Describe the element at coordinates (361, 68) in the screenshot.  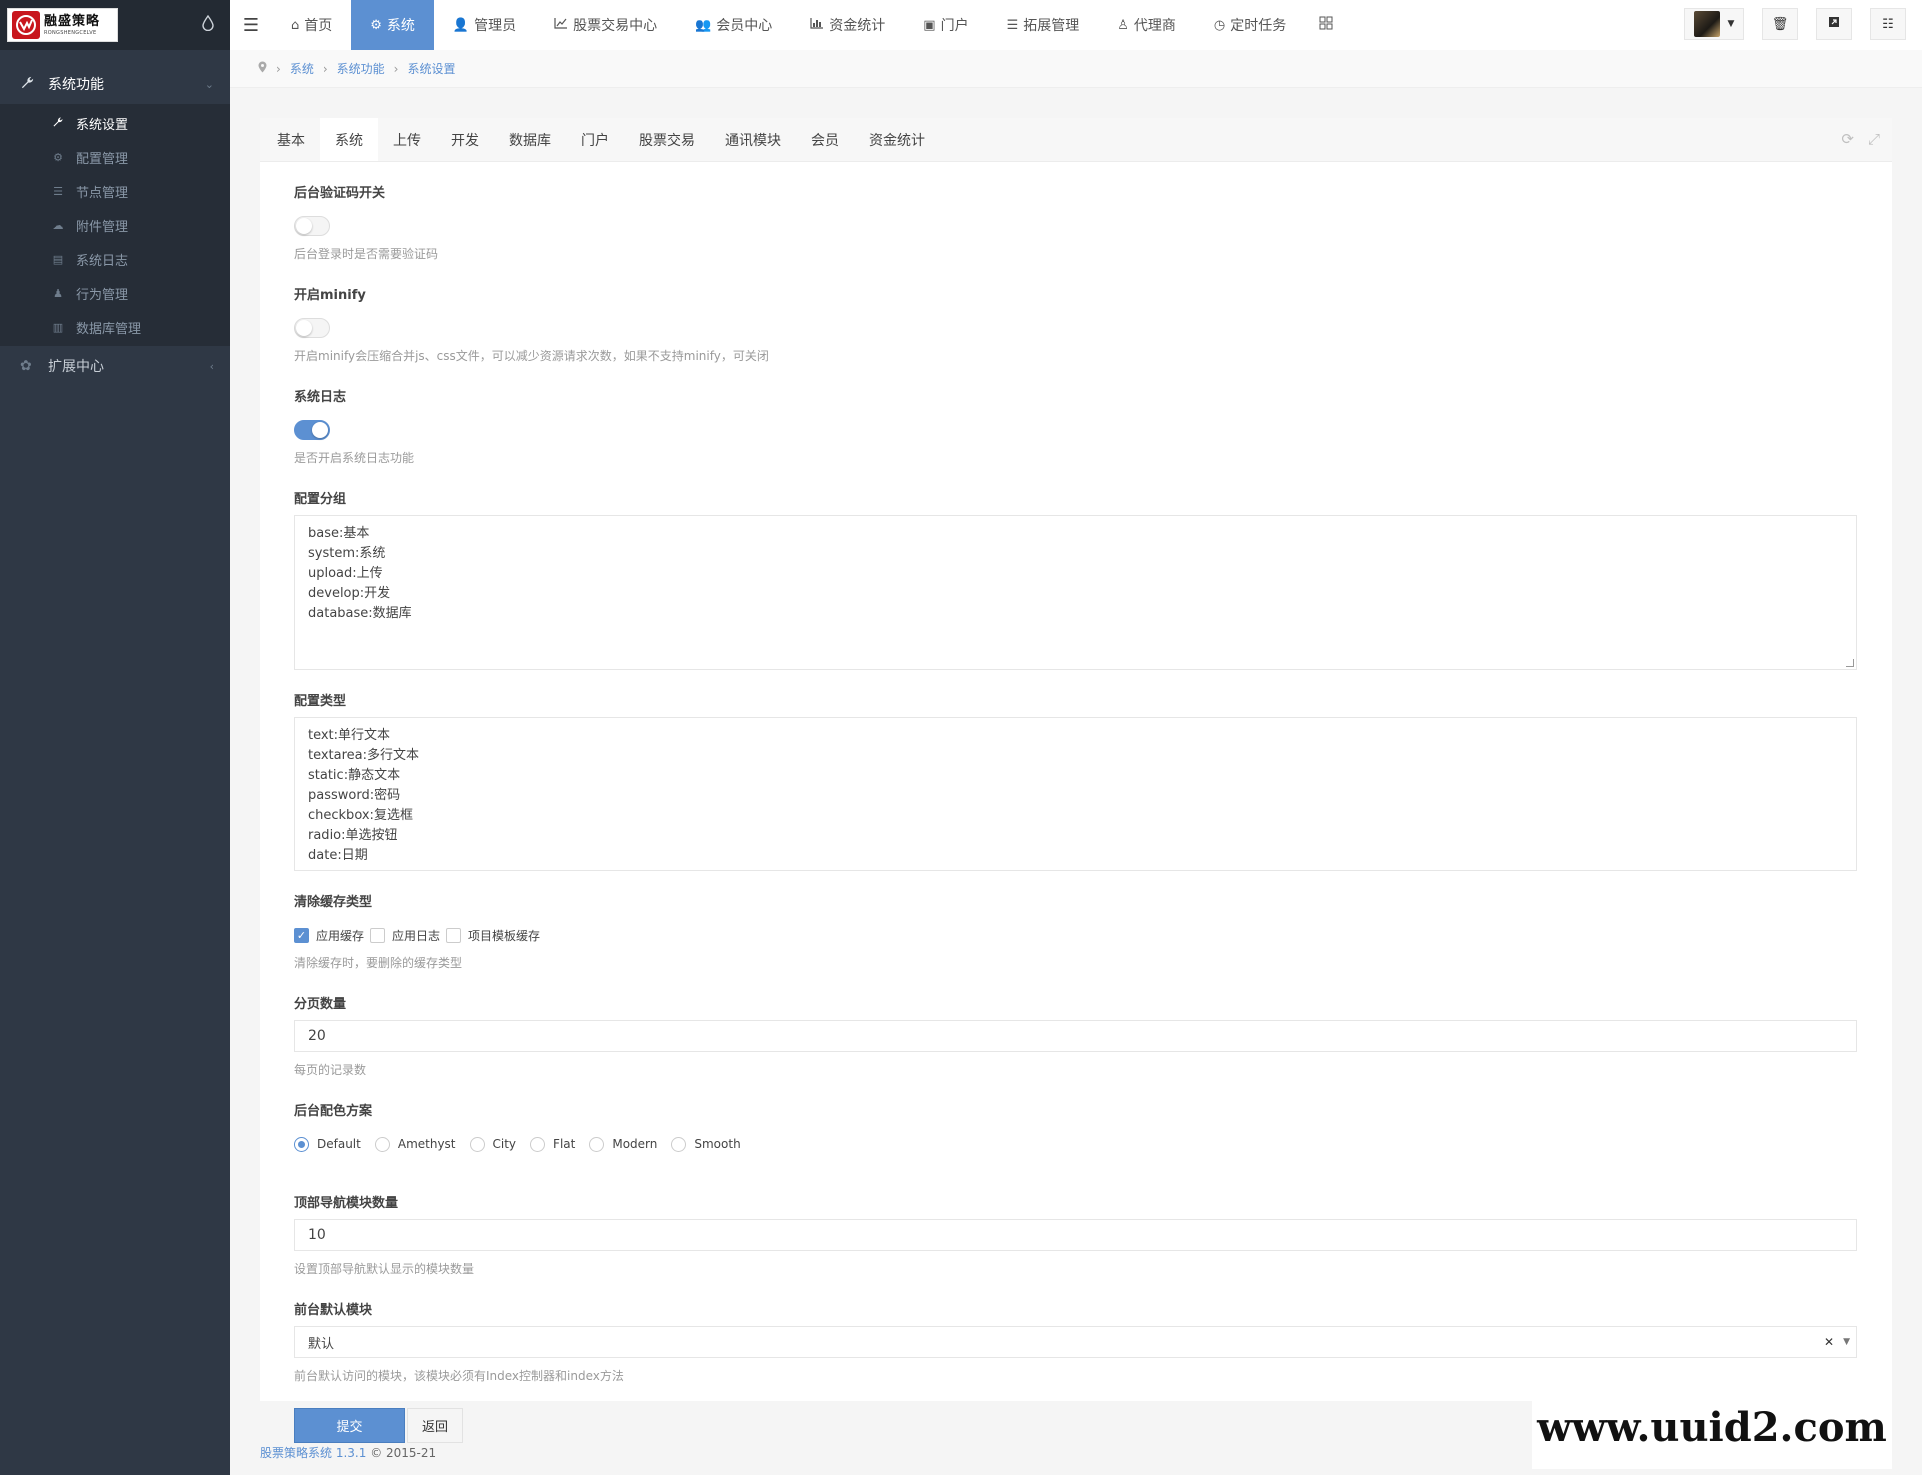
I see `breadcrumb-item: 系统功能` at that location.